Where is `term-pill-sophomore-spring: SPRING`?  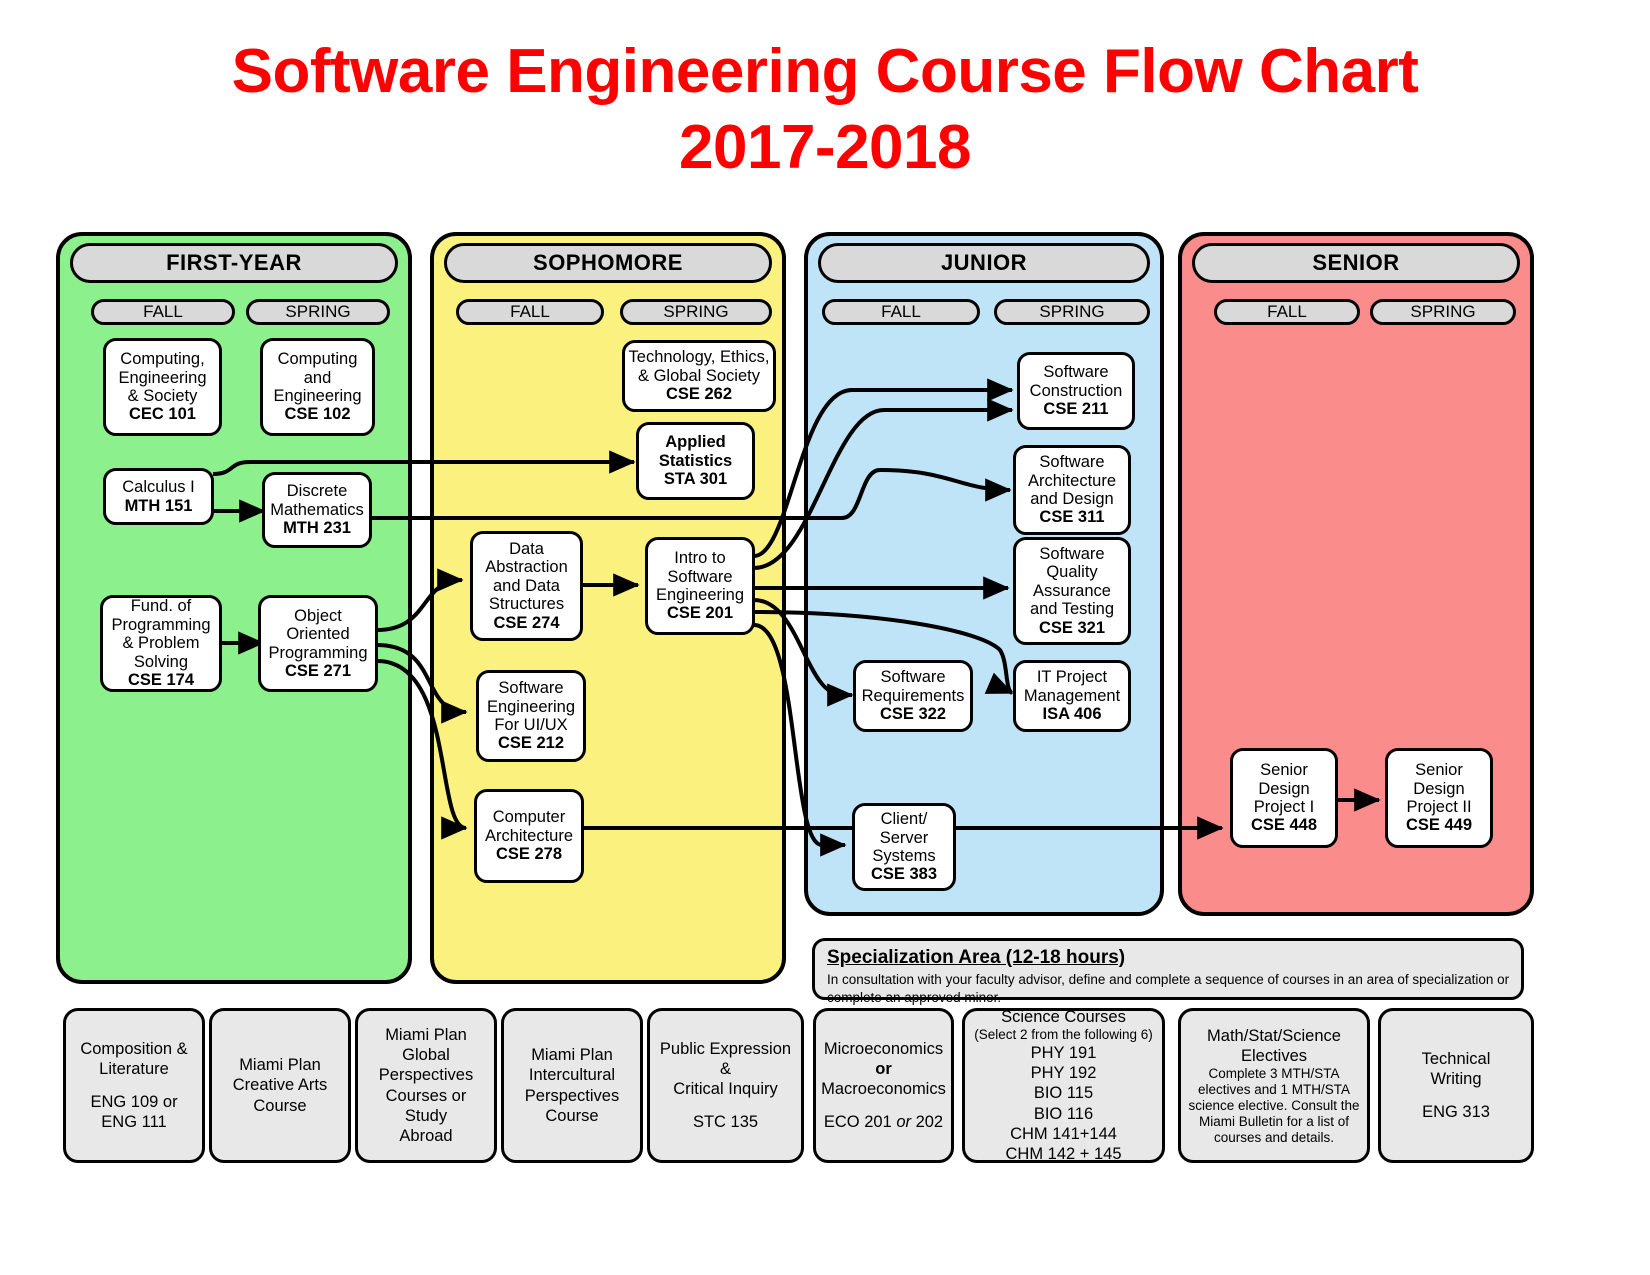 term-pill-sophomore-spring: SPRING is located at coordinates (696, 312).